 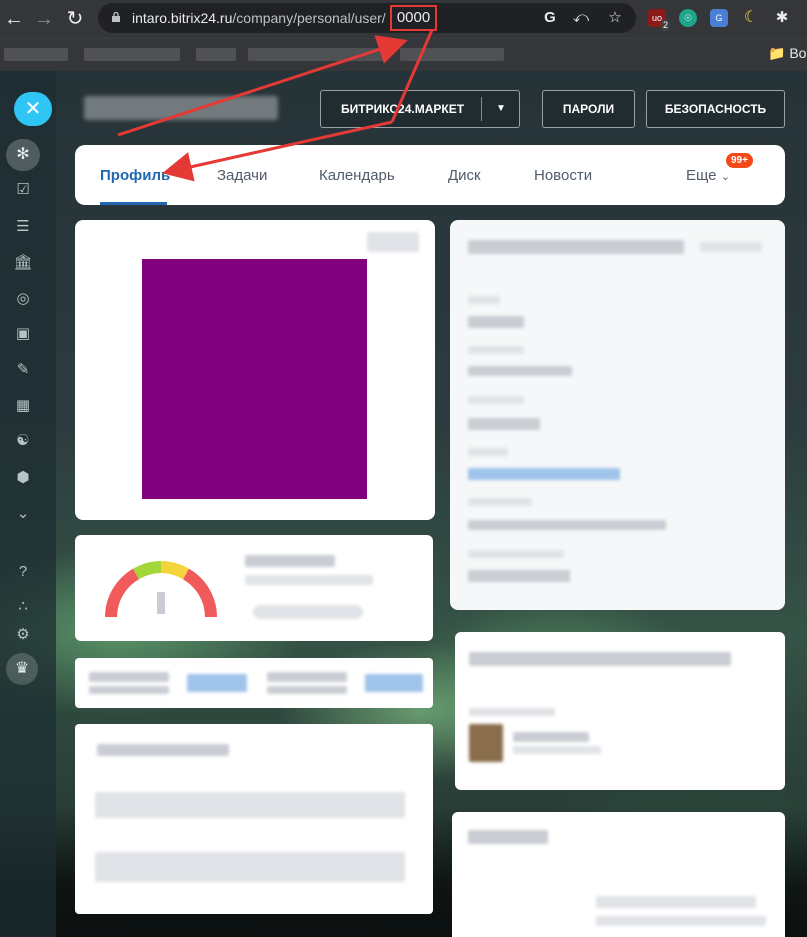 What do you see at coordinates (23, 263) in the screenshot?
I see `bank-icon: 🏛` at bounding box center [23, 263].